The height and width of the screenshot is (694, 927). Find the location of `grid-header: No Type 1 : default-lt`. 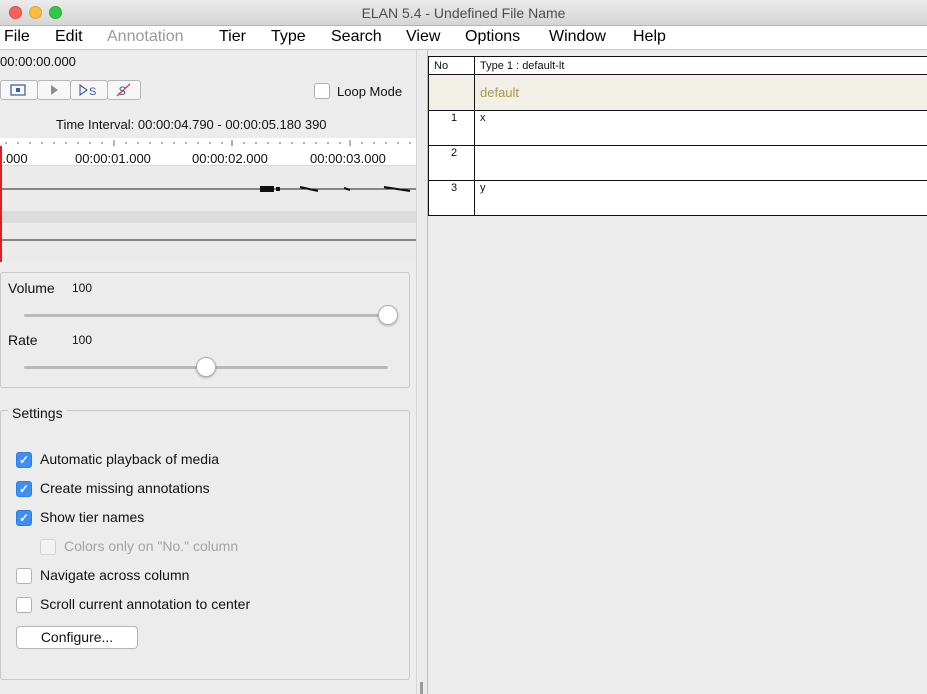

grid-header: No Type 1 : default-lt is located at coordinates (677, 65).